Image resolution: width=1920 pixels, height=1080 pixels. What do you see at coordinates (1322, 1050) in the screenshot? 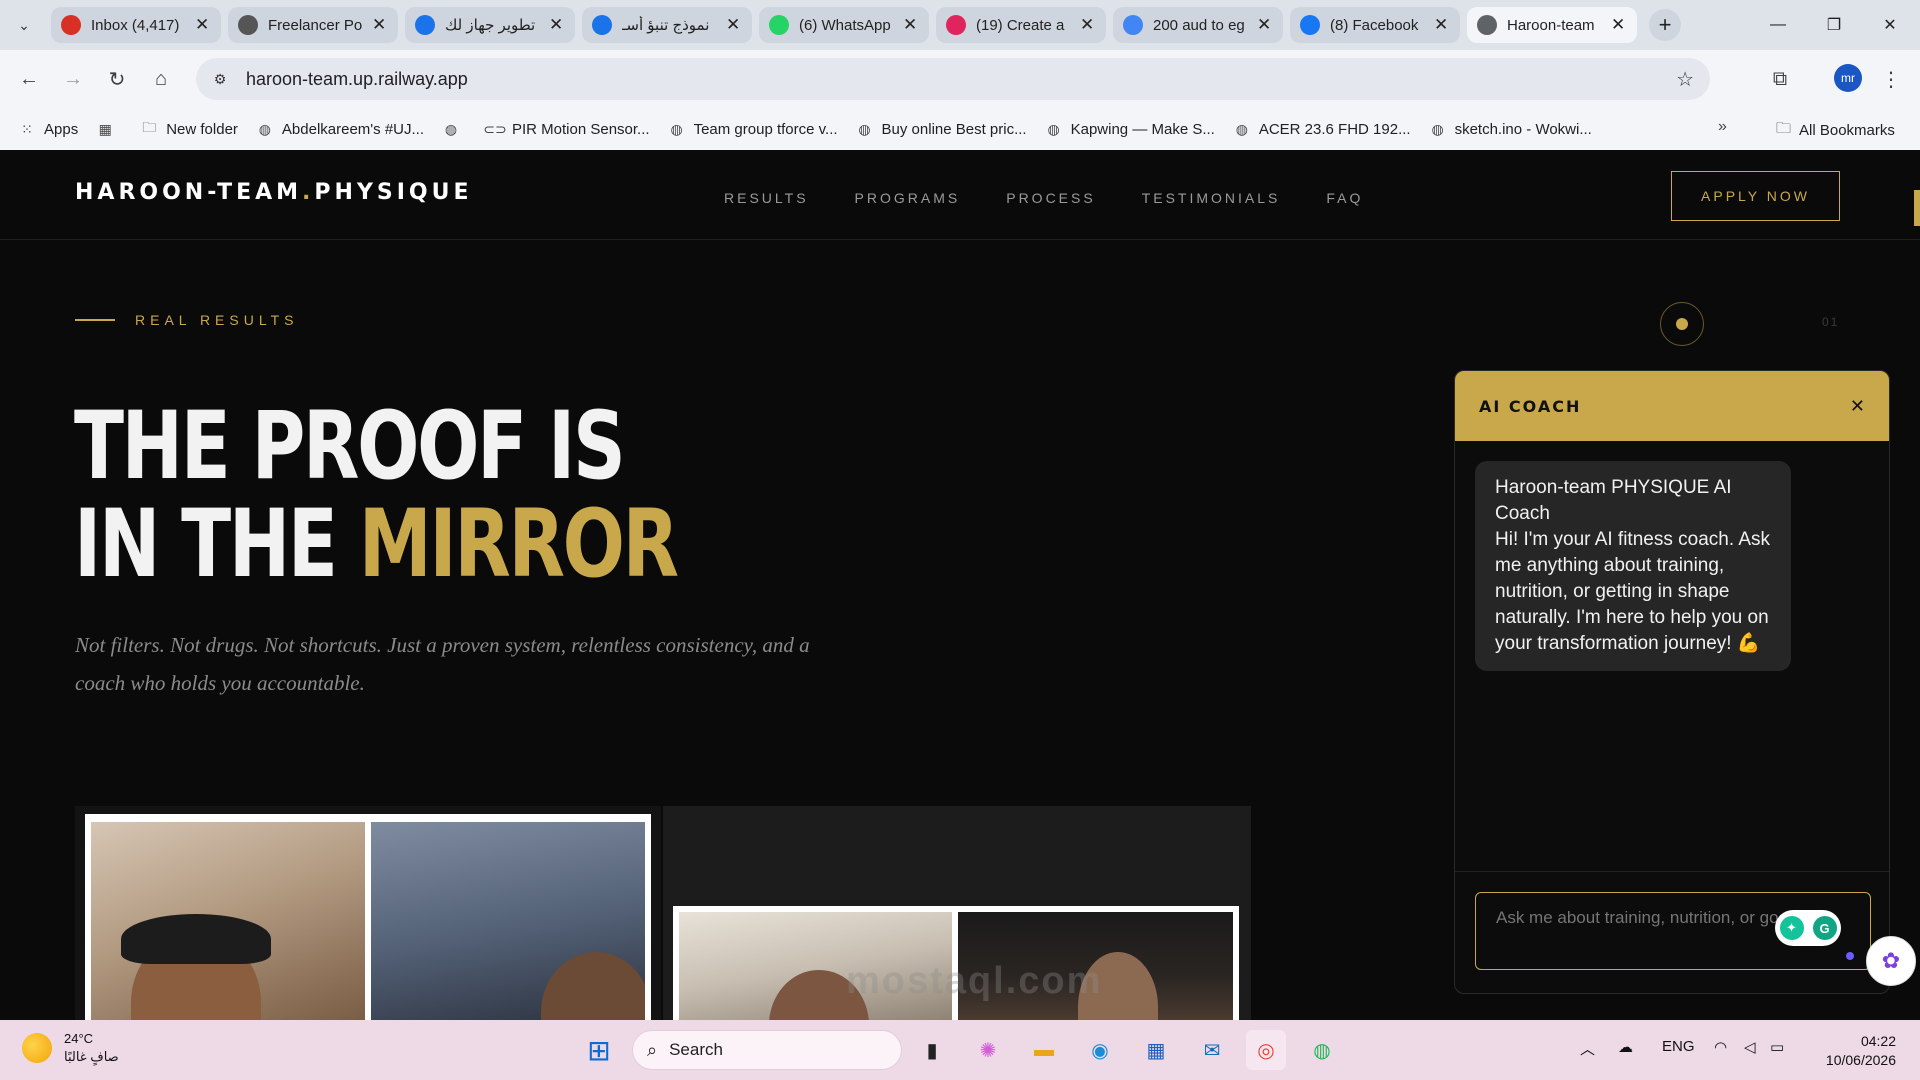
I see `spotify-icon: ◍` at bounding box center [1322, 1050].